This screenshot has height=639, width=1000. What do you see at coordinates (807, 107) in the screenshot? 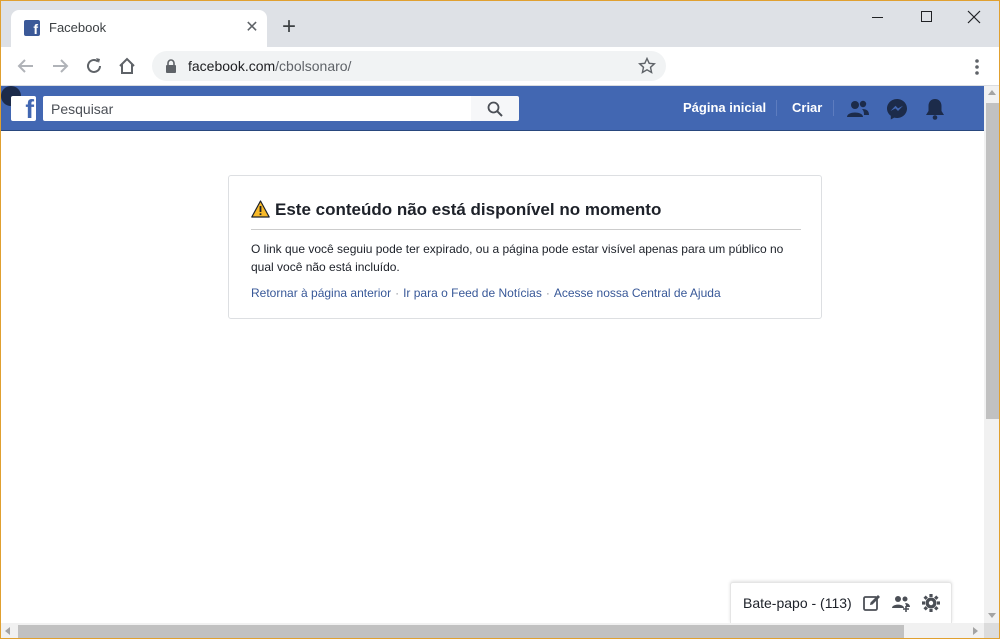
I see `create-link: Criar` at bounding box center [807, 107].